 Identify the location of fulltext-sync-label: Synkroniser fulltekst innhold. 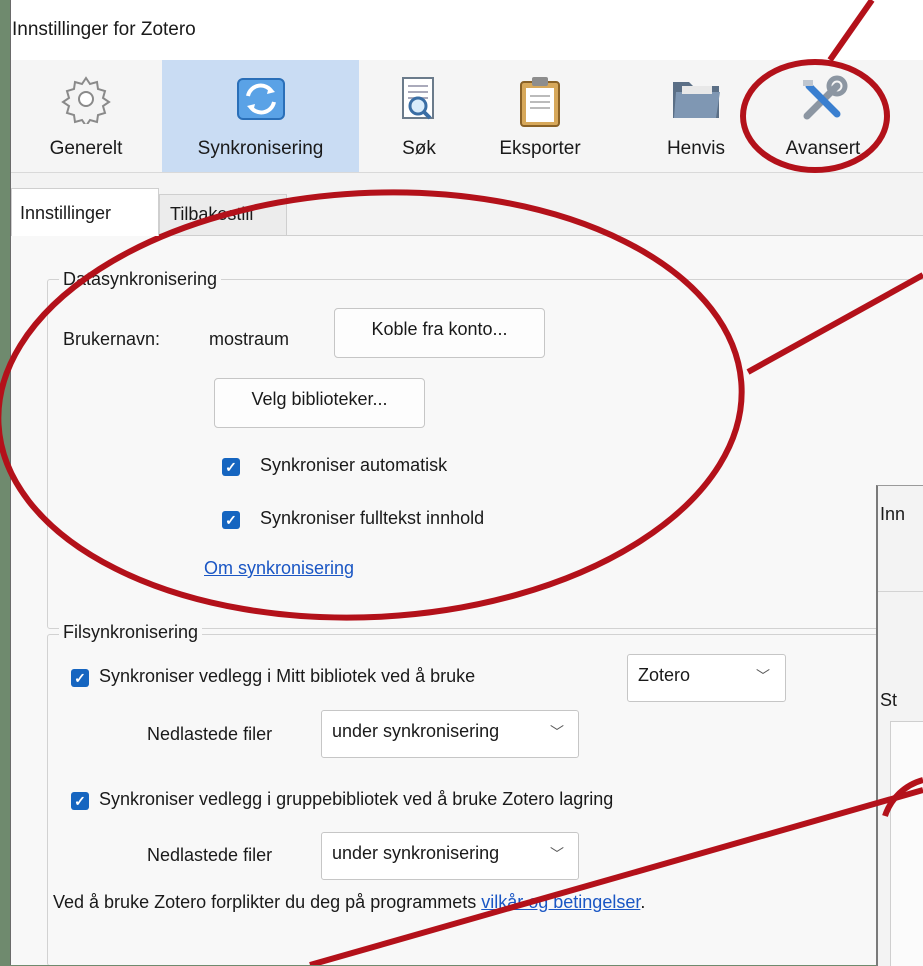
(372, 518).